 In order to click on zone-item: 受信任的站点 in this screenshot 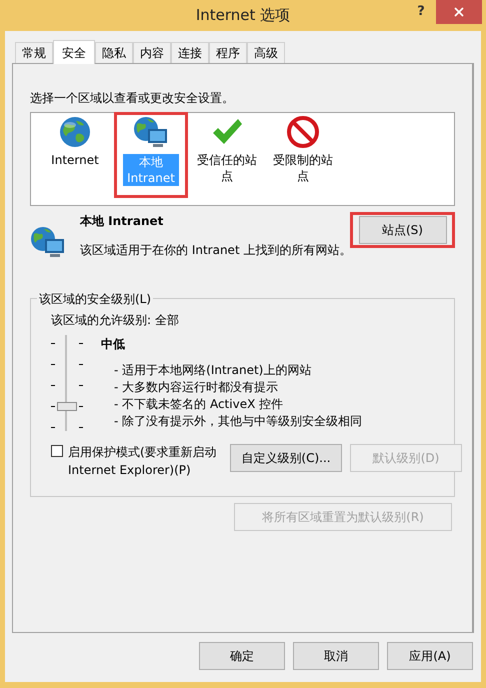, I will do `click(227, 155)`.